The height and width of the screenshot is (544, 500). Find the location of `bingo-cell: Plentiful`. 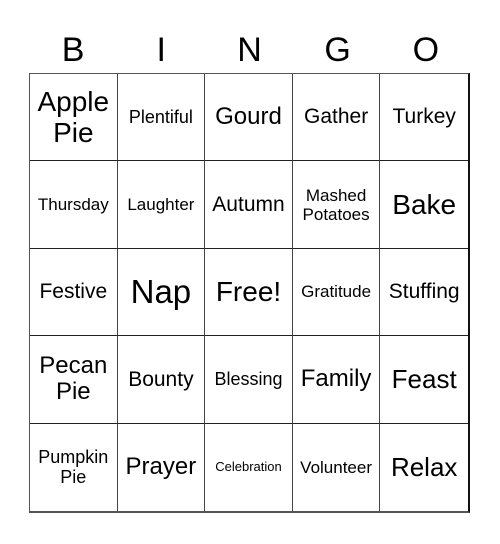

bingo-cell: Plentiful is located at coordinates (161, 118).